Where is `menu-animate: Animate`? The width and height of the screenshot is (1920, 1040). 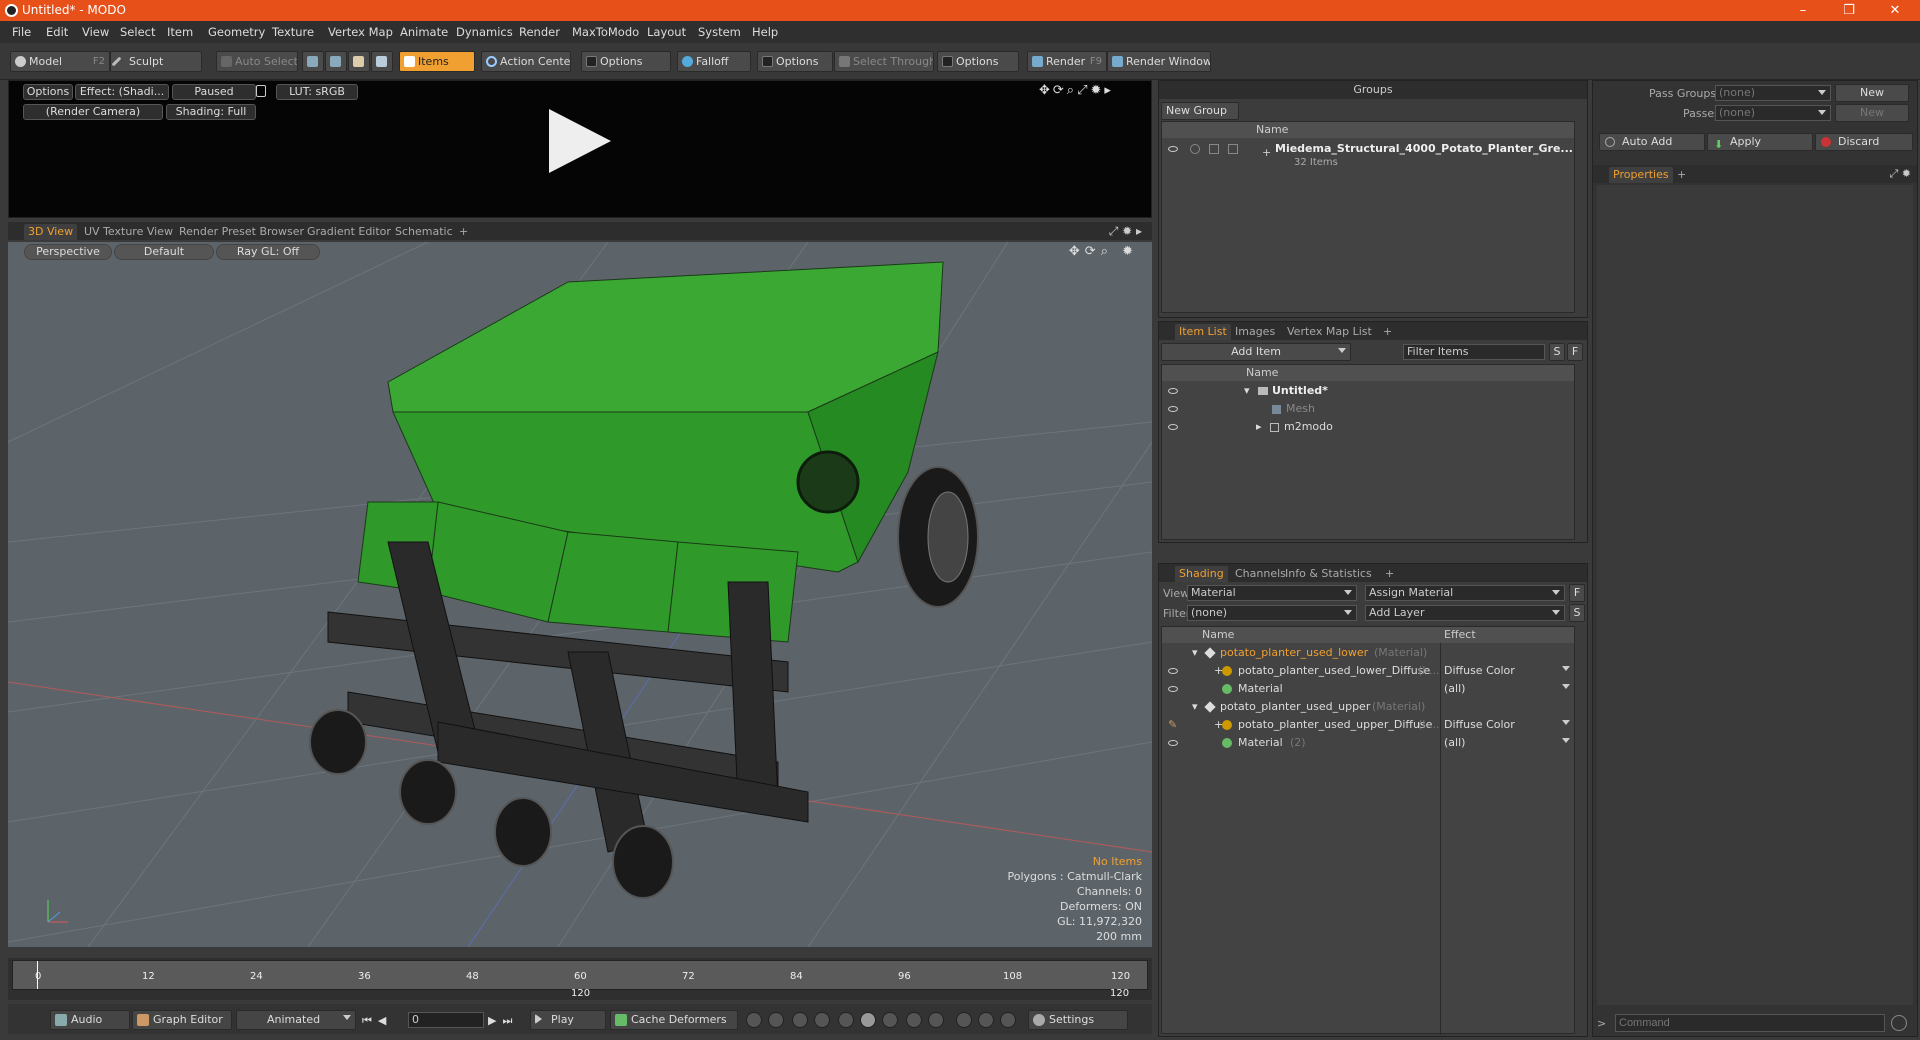
menu-animate: Animate is located at coordinates (424, 32).